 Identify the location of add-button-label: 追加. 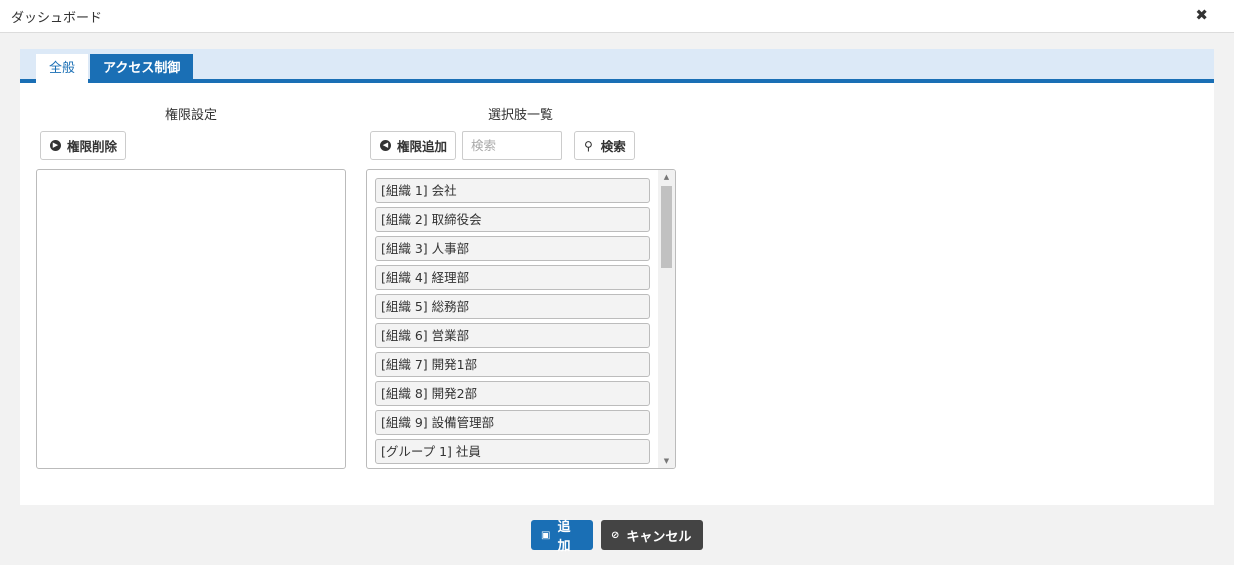
(564, 537).